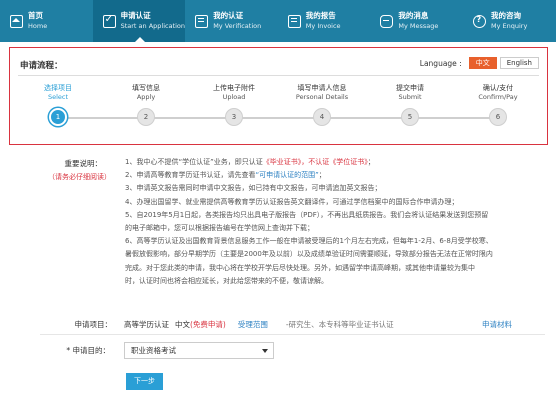 The height and width of the screenshot is (402, 556). I want to click on nav-home-label: 首页, so click(35, 15).